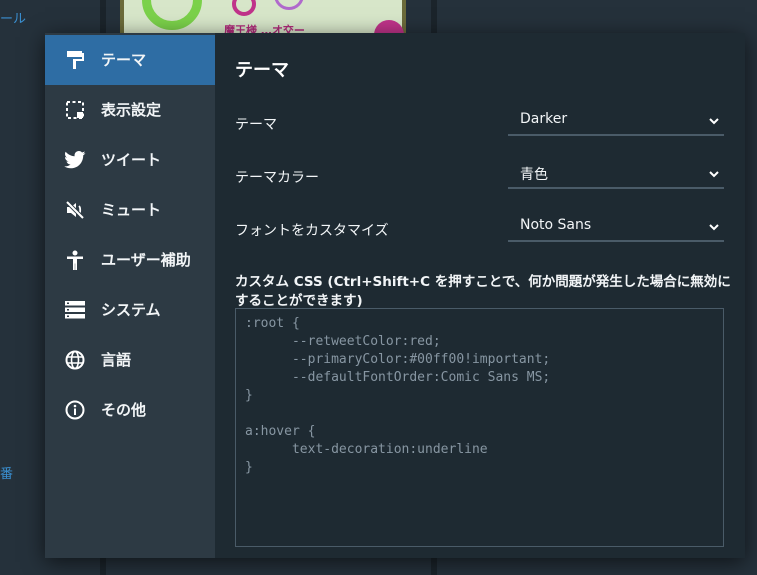 The height and width of the screenshot is (575, 757). I want to click on sidebar-item-label: その他, so click(124, 410).